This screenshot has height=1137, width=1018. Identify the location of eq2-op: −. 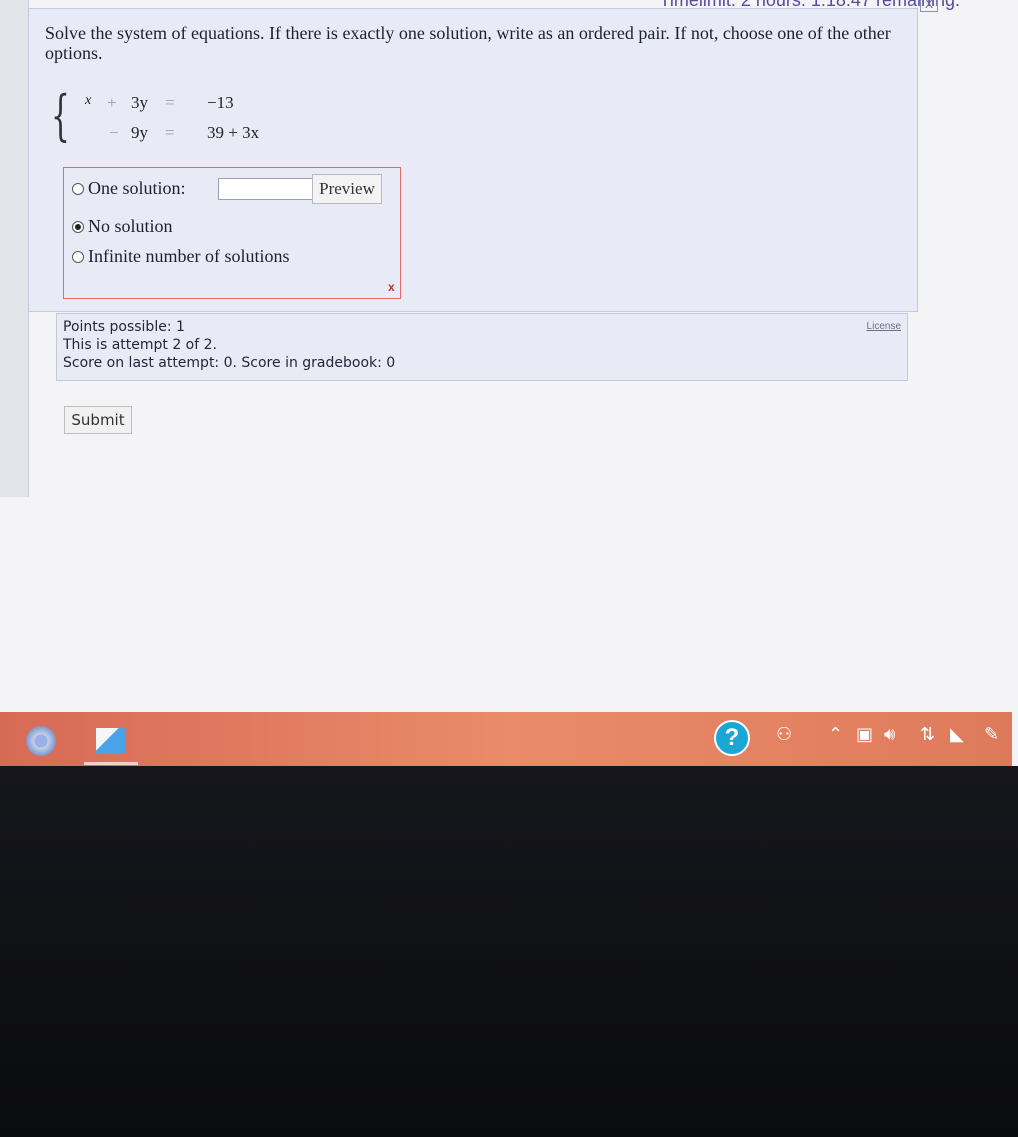
(114, 132).